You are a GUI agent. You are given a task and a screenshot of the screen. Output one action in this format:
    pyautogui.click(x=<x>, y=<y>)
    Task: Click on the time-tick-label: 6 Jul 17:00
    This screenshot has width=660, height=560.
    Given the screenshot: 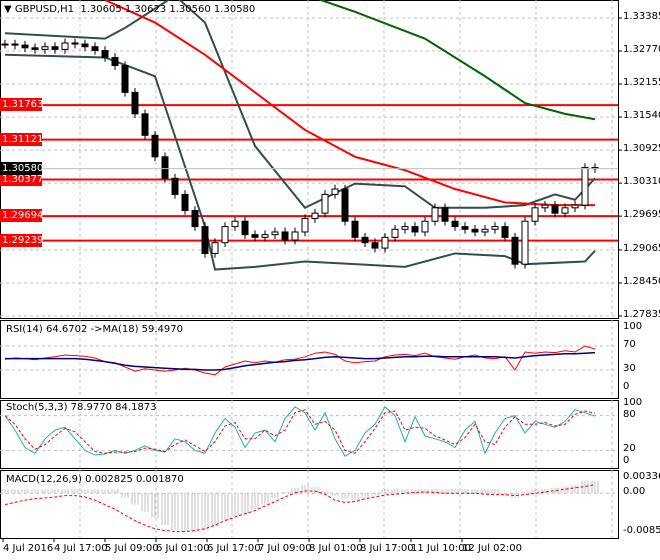 What is the action you would take?
    pyautogui.click(x=234, y=548)
    